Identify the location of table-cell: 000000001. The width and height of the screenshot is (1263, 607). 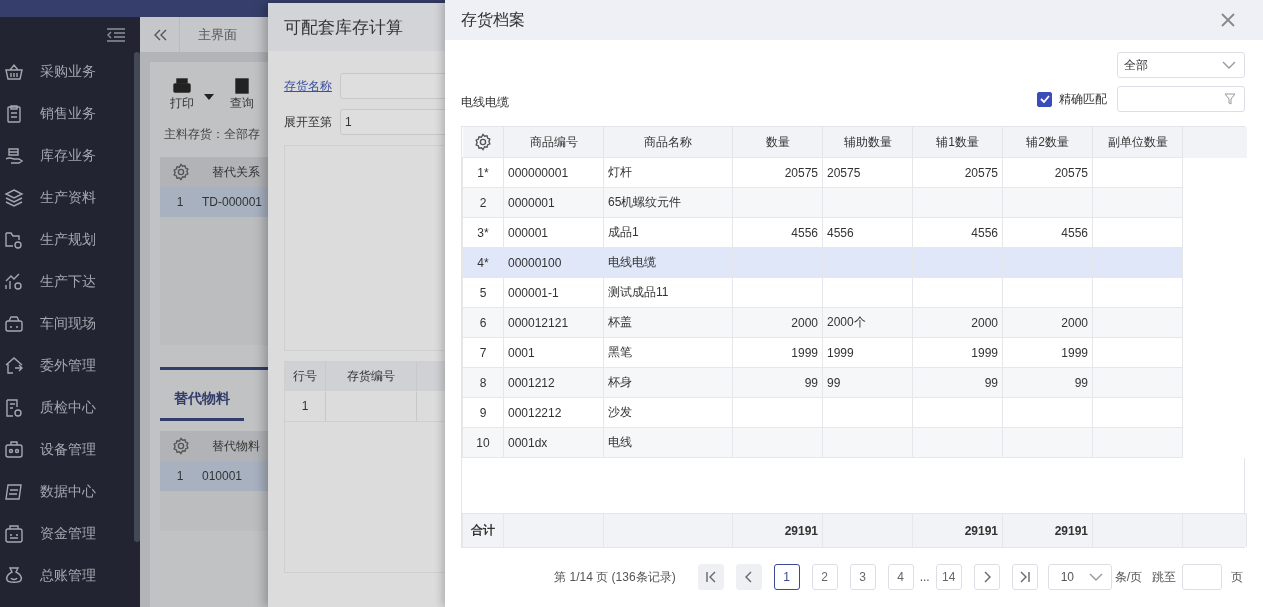
(538, 172).